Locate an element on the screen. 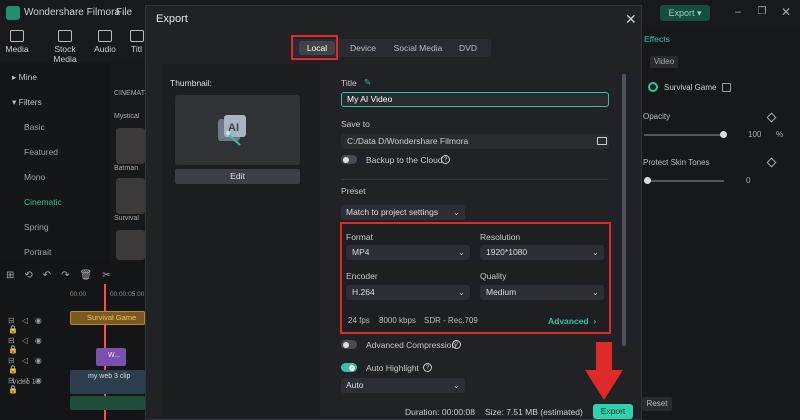 This screenshot has height=420, width=800. file-menu: File is located at coordinates (124, 12).